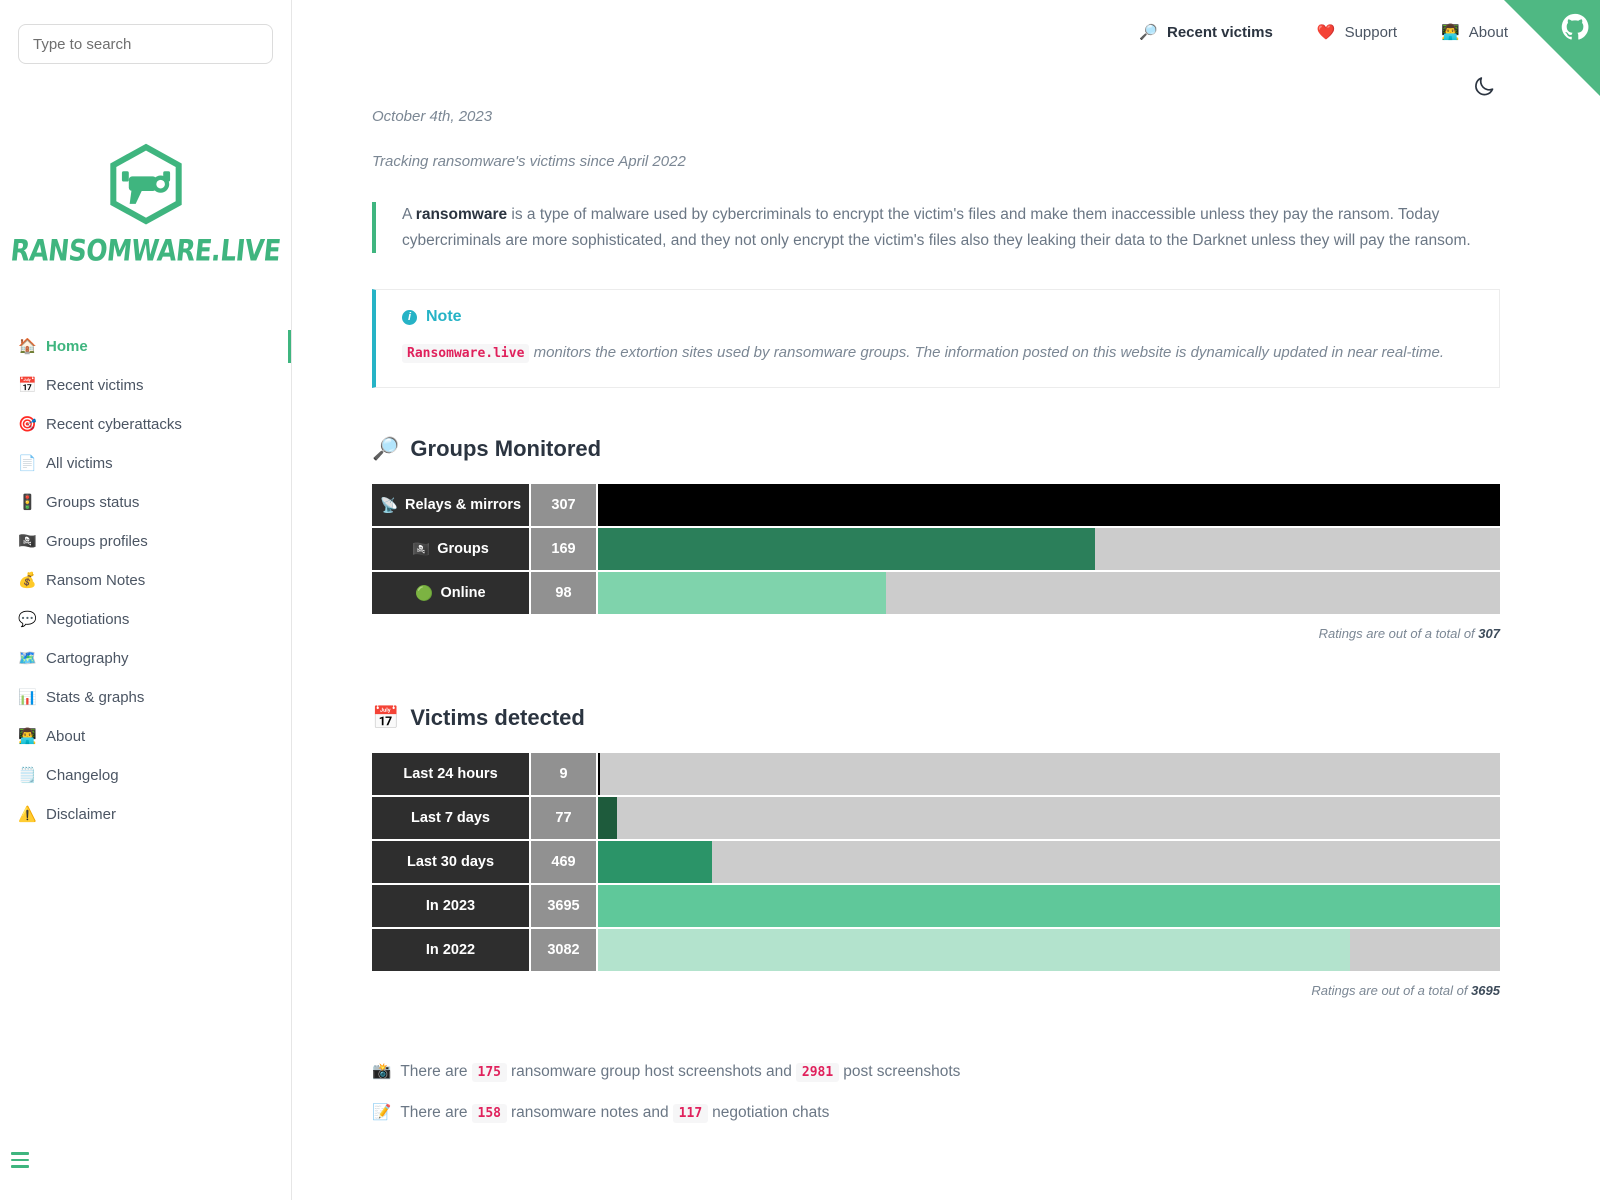  I want to click on chart-row-value: 98, so click(563, 593).